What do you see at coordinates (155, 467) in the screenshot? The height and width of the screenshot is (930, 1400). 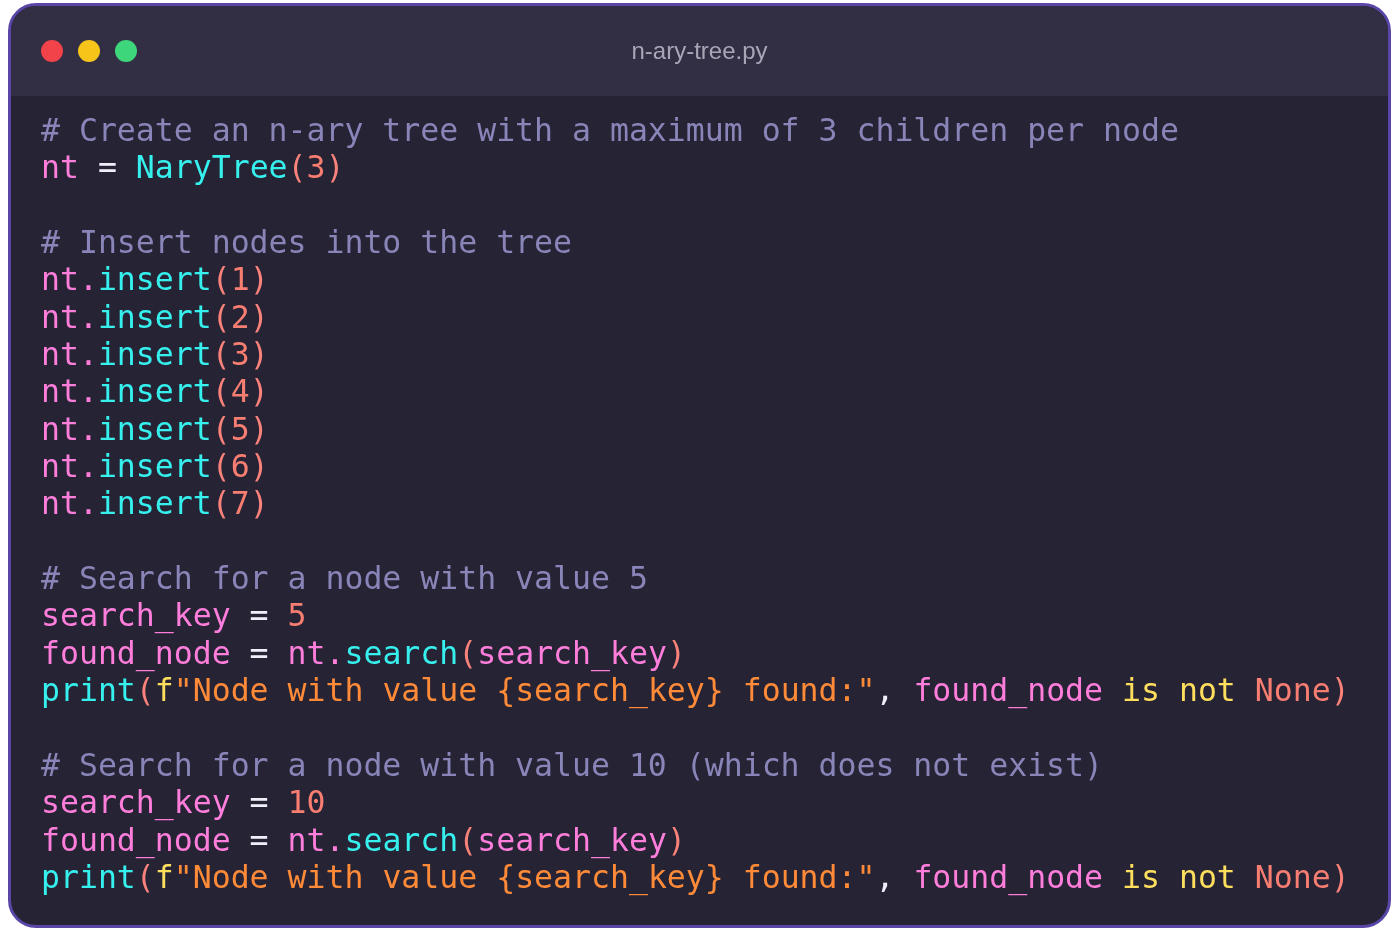 I see `code-line: nt.insert(6)` at bounding box center [155, 467].